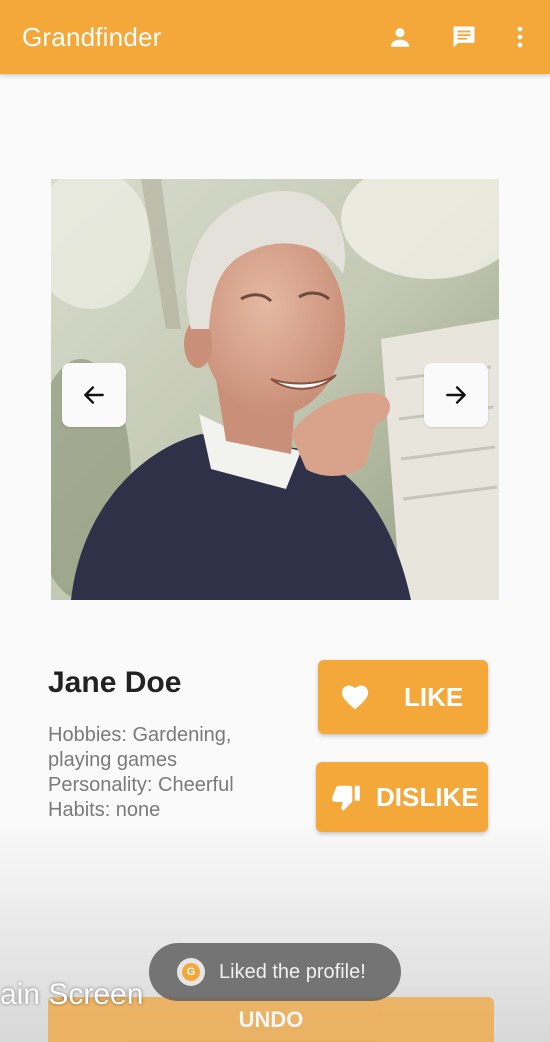  I want to click on app-badge-icon: G, so click(191, 972).